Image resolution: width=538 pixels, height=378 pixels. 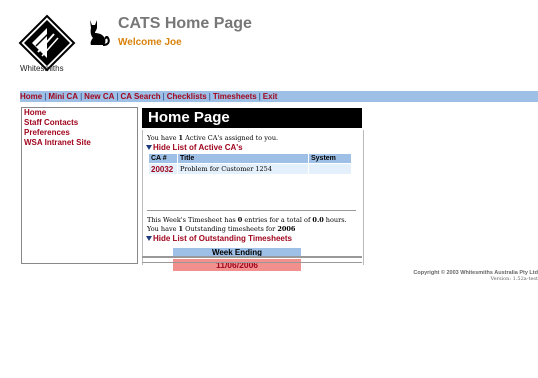 What do you see at coordinates (42, 68) in the screenshot?
I see `logo-text: Whitesmiths` at bounding box center [42, 68].